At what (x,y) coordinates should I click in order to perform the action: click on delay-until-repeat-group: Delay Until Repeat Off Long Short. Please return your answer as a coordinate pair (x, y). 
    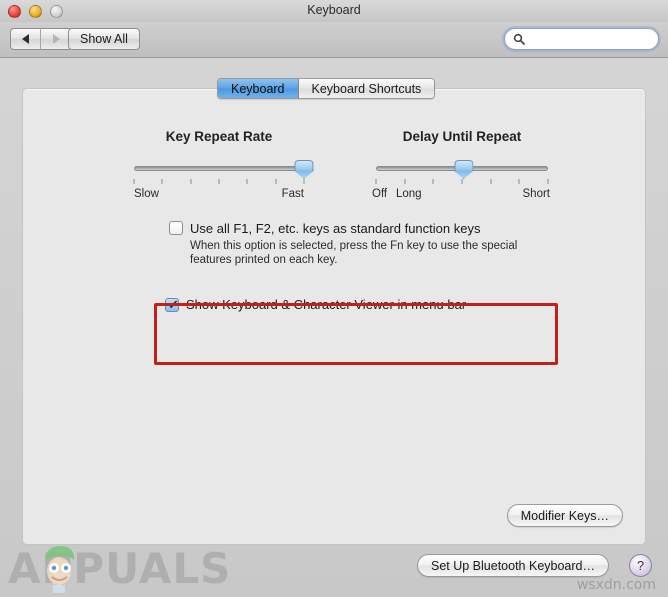
    Looking at the image, I should click on (461, 165).